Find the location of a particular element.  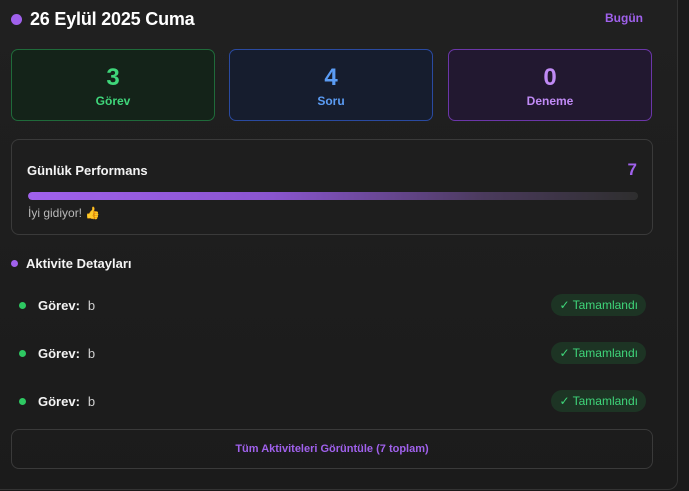

stat-card-tasks: 3 Görev is located at coordinates (113, 85).